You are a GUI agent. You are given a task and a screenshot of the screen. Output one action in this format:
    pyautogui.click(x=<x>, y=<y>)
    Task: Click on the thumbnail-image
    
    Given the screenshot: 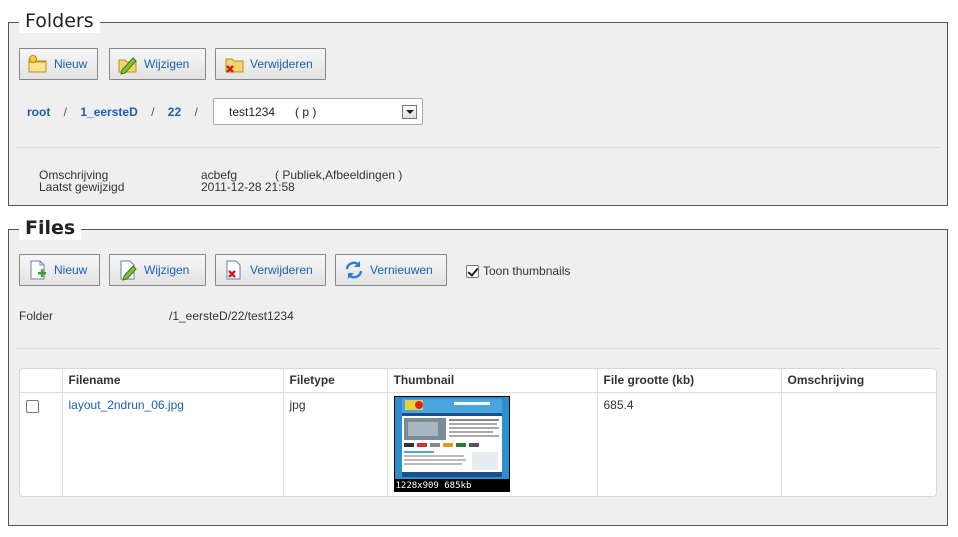 What is the action you would take?
    pyautogui.click(x=451, y=437)
    